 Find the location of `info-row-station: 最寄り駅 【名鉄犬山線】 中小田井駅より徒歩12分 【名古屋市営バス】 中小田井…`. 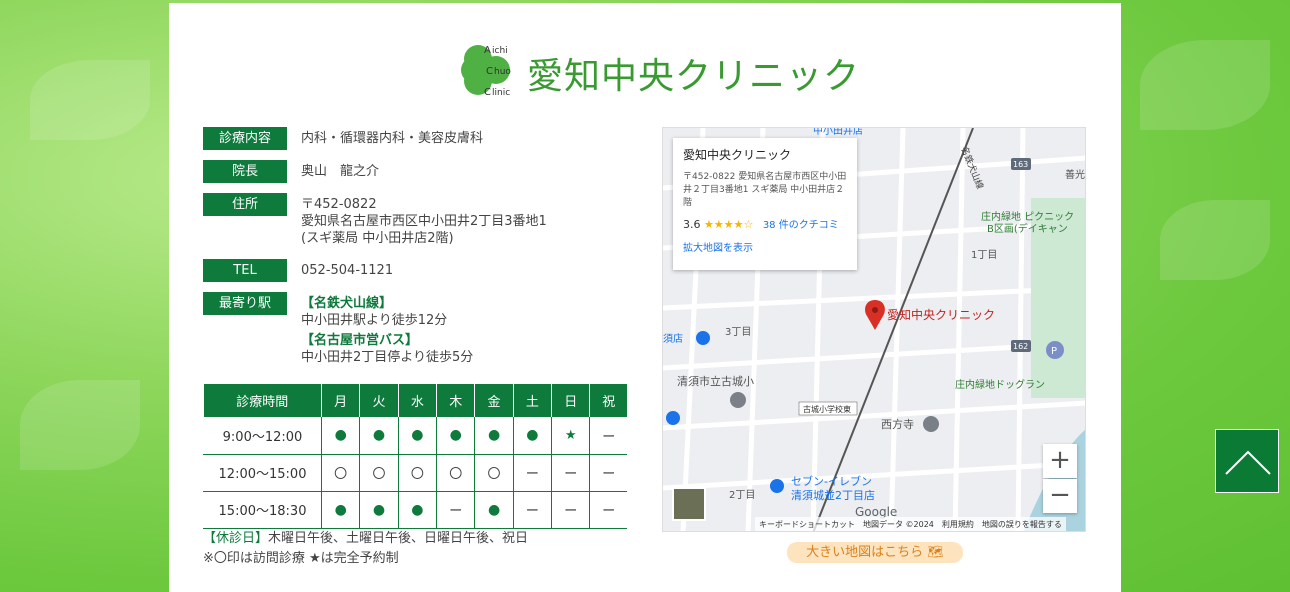

info-row-station: 最寄り駅 【名鉄犬山線】 中小田井駅より徒歩12分 【名古屋市営バス】 中小田井… is located at coordinates (413, 329).